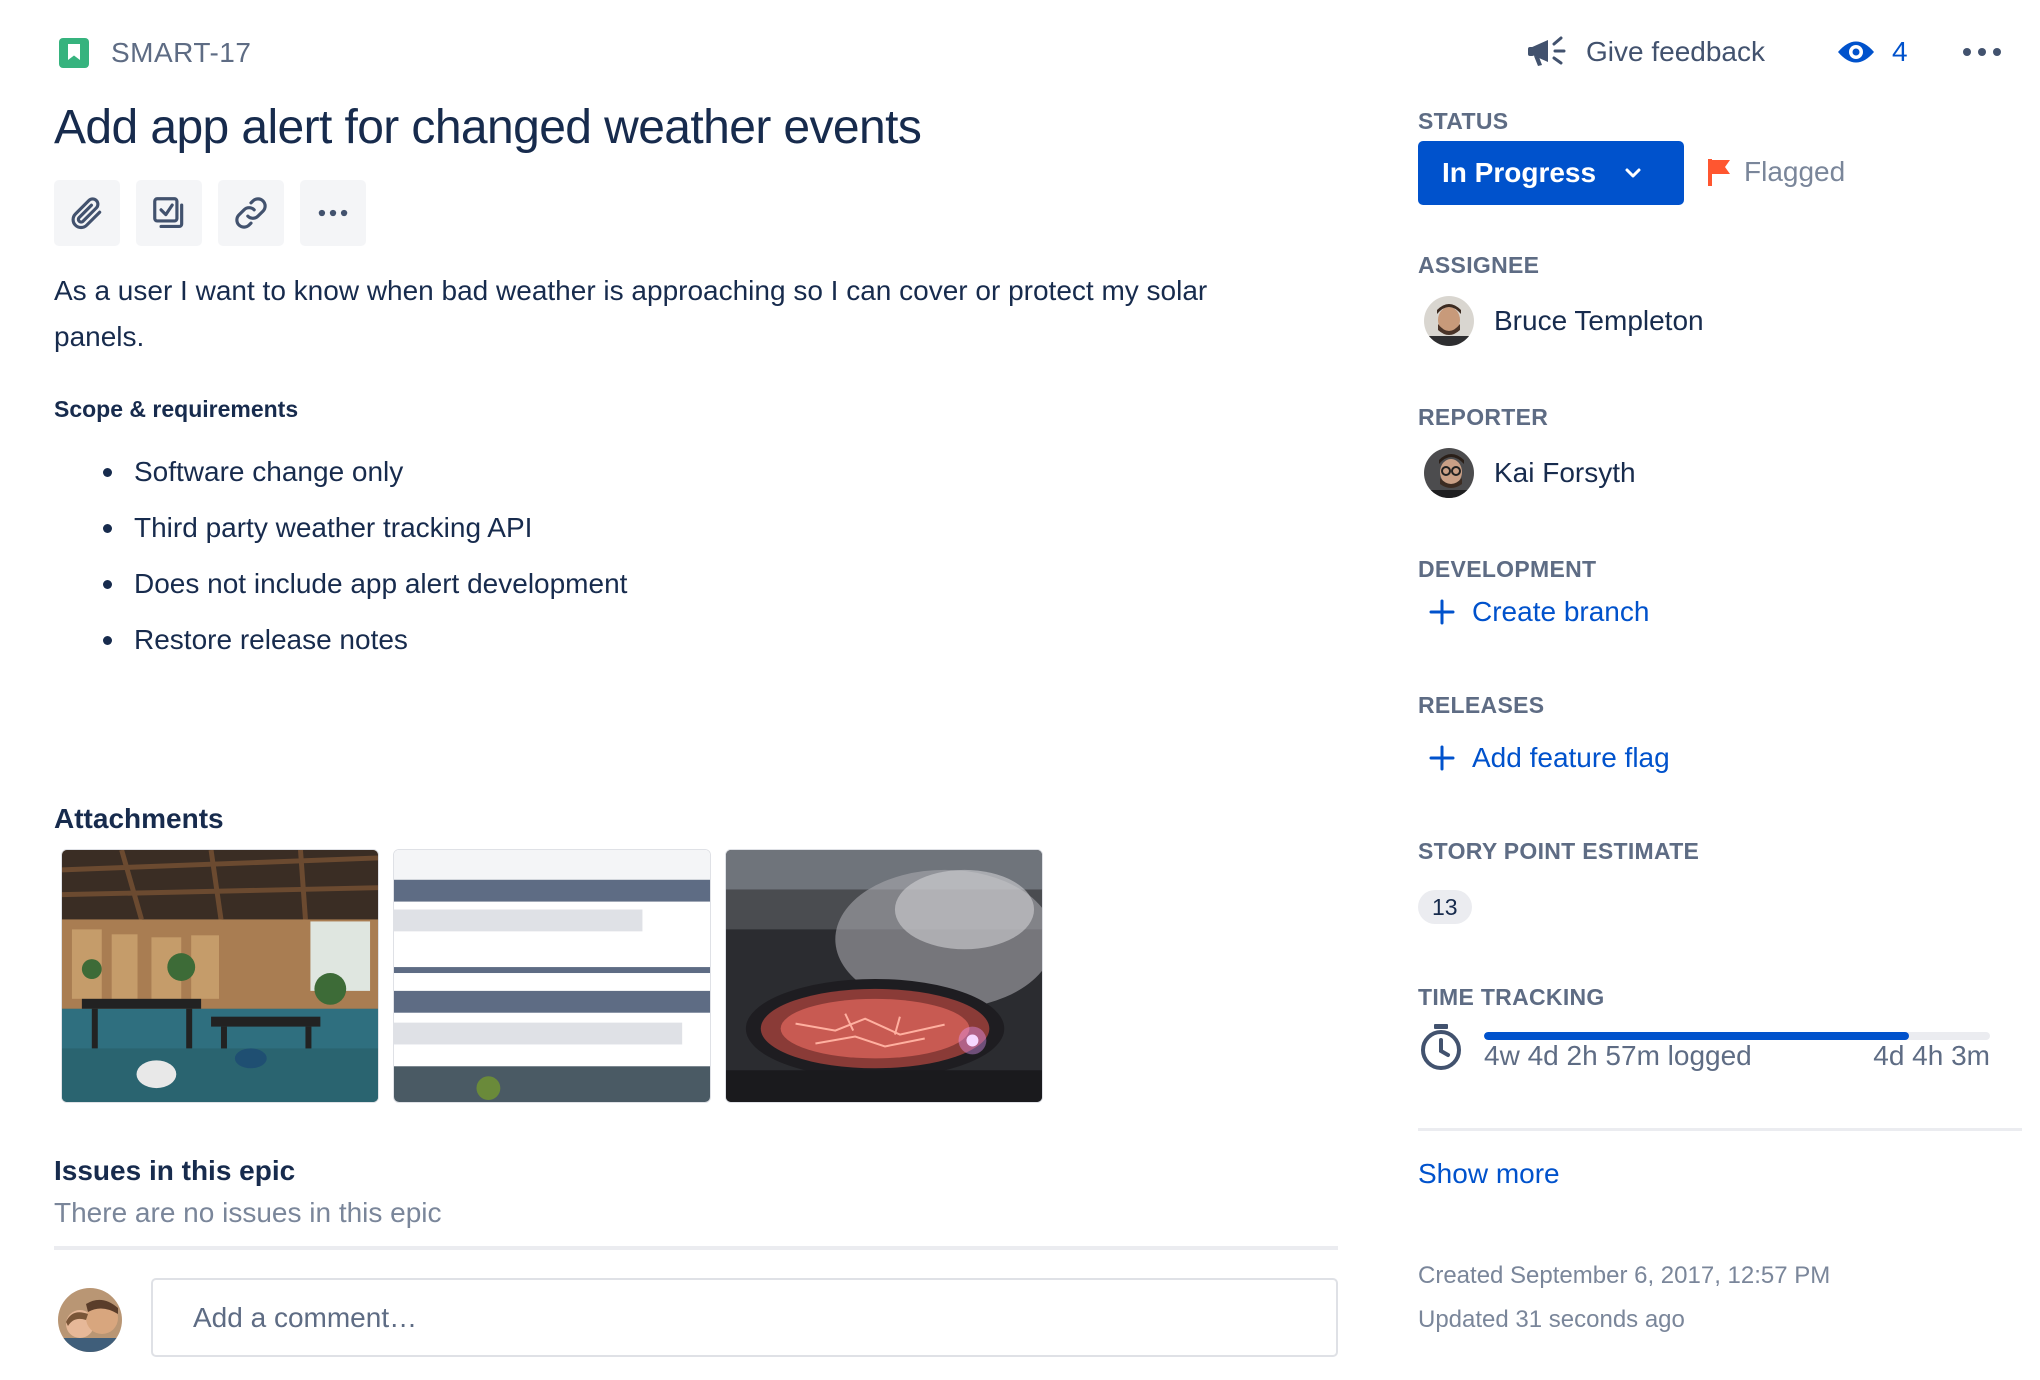 The image size is (2040, 1380). I want to click on flagged-indicator: Flagged, so click(1775, 172).